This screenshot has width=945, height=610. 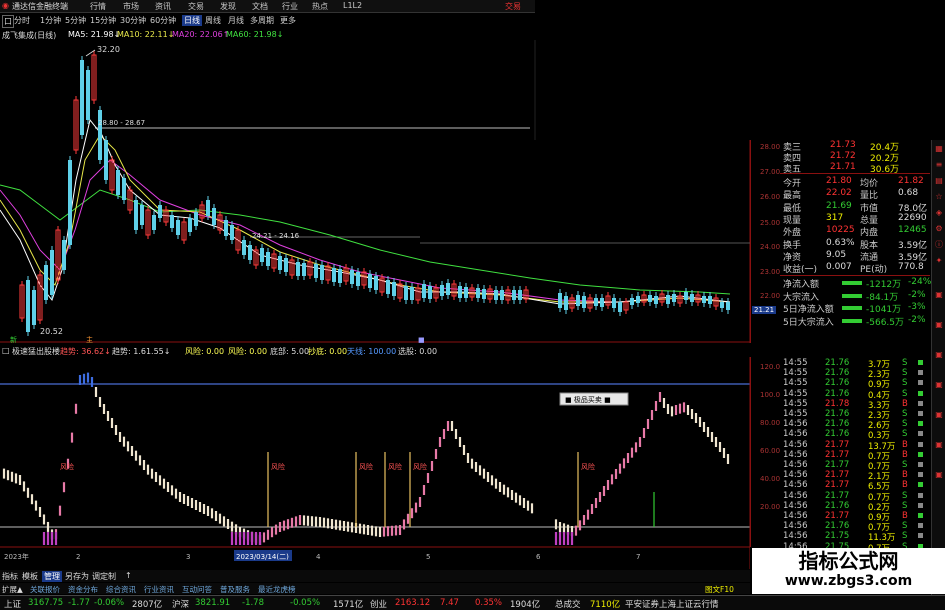 I want to click on gear-icon: ⚙, so click(x=939, y=229).